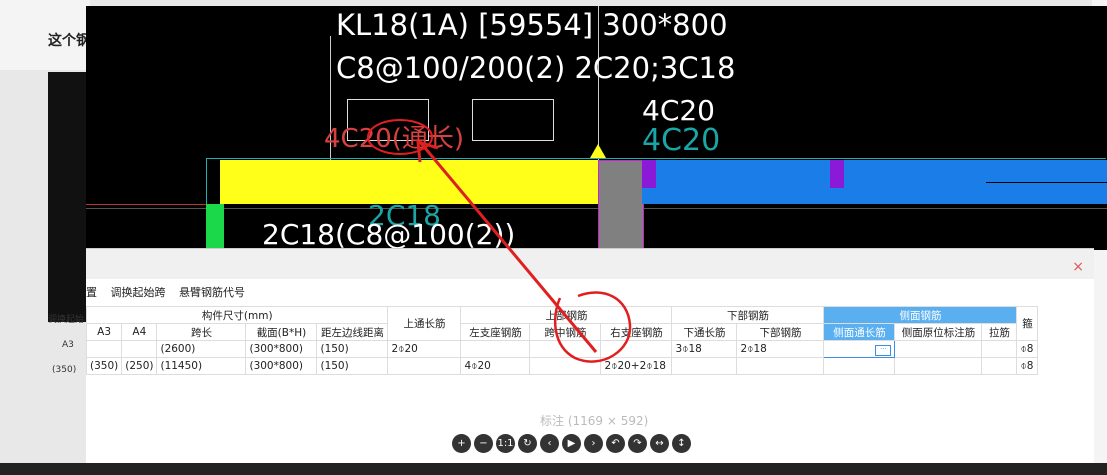 The width and height of the screenshot is (1107, 475). I want to click on header-top: 上部钢筋, so click(566, 315).